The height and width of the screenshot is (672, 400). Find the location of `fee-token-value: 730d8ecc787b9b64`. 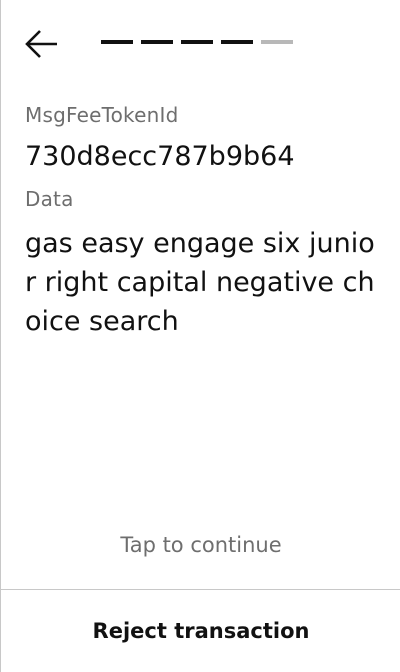

fee-token-value: 730d8ecc787b9b64 is located at coordinates (160, 156).